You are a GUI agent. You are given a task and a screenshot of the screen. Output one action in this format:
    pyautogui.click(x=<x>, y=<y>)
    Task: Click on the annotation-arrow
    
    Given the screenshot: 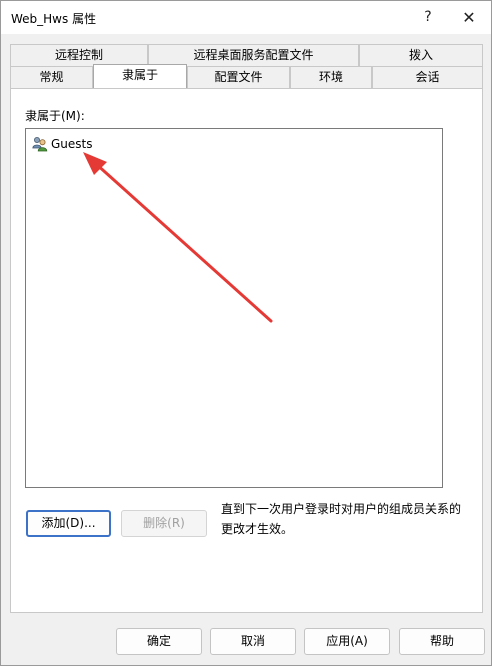 What is the action you would take?
    pyautogui.click(x=178, y=237)
    